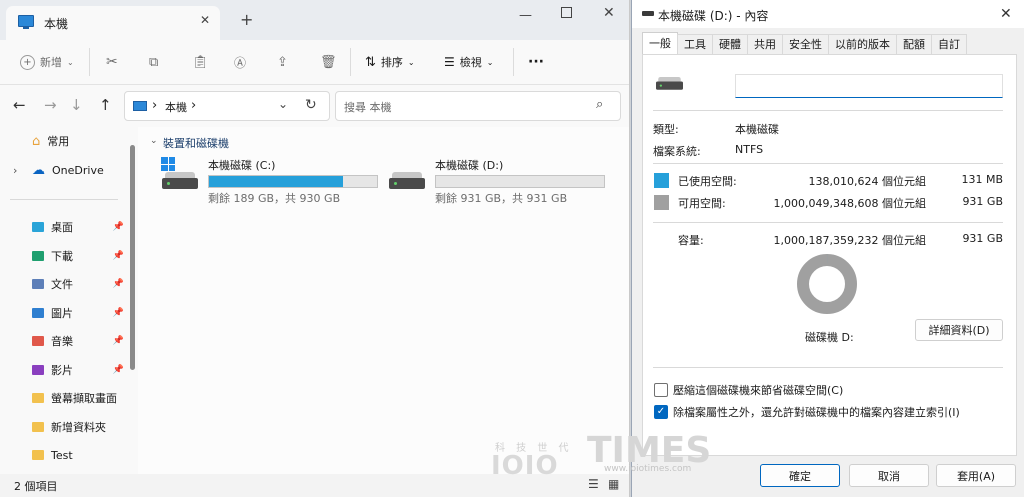  Describe the element at coordinates (660, 43) in the screenshot. I see `dialog-tab: 一般` at that location.